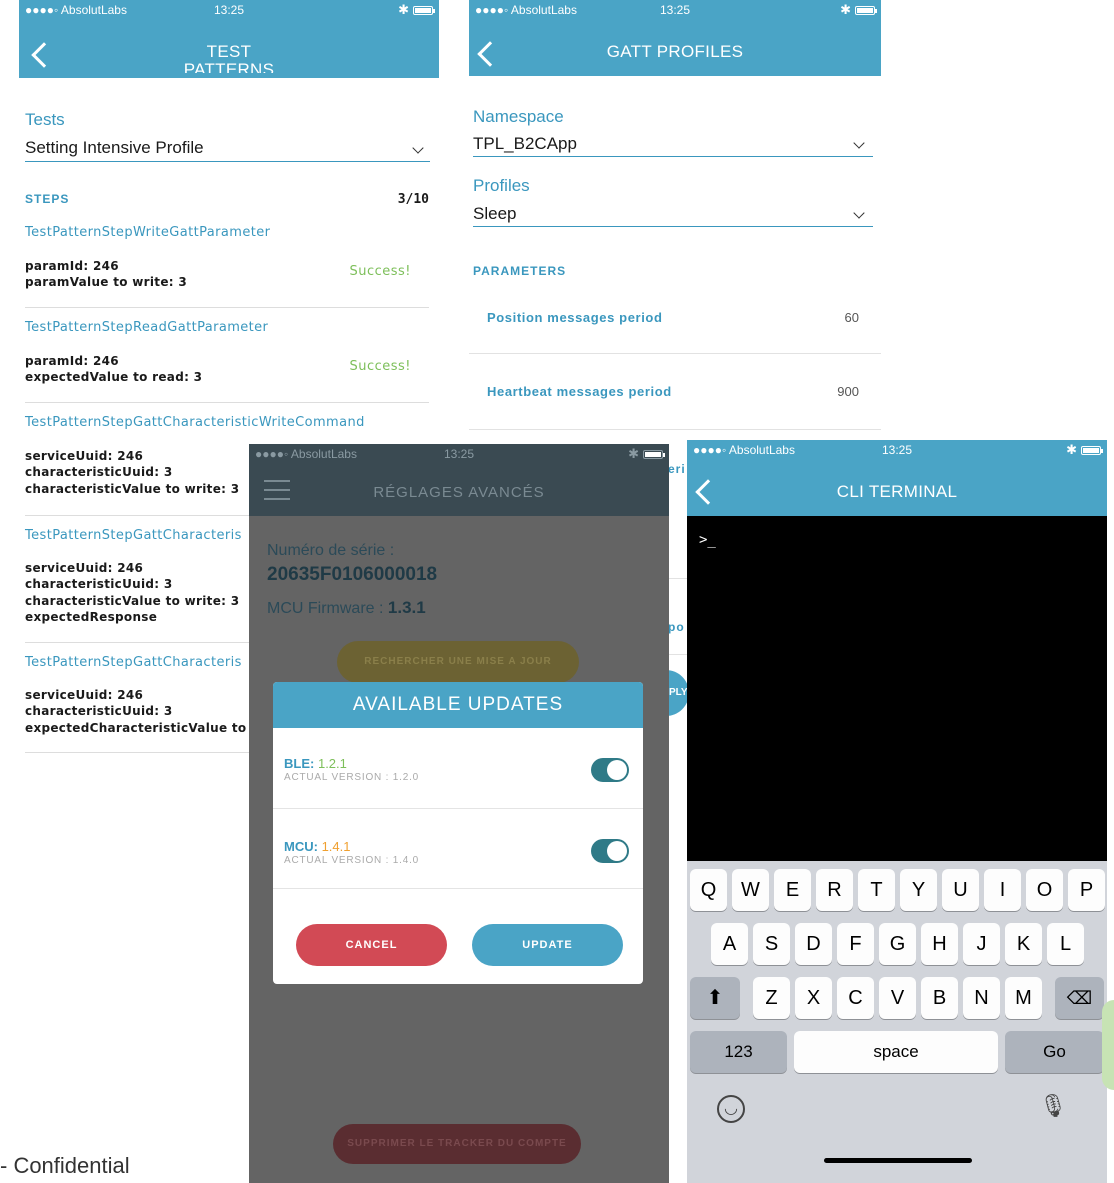 This screenshot has width=1114, height=1183. What do you see at coordinates (227, 149) in the screenshot?
I see `tests-select: Setting Intensive Profile` at bounding box center [227, 149].